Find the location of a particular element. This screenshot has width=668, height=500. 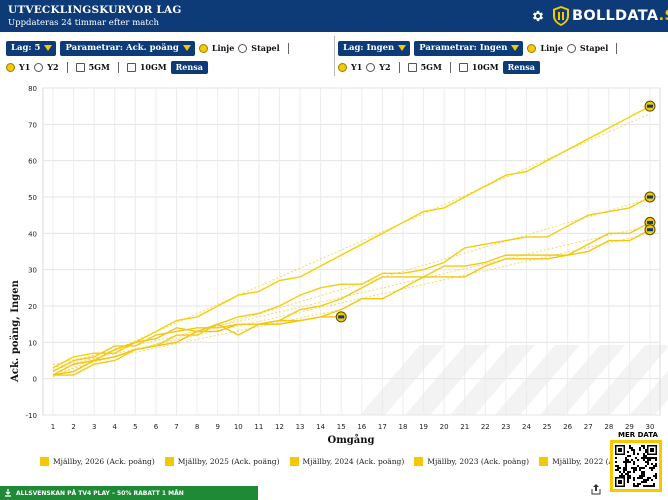

x-tick-label: 19 is located at coordinates (423, 427).